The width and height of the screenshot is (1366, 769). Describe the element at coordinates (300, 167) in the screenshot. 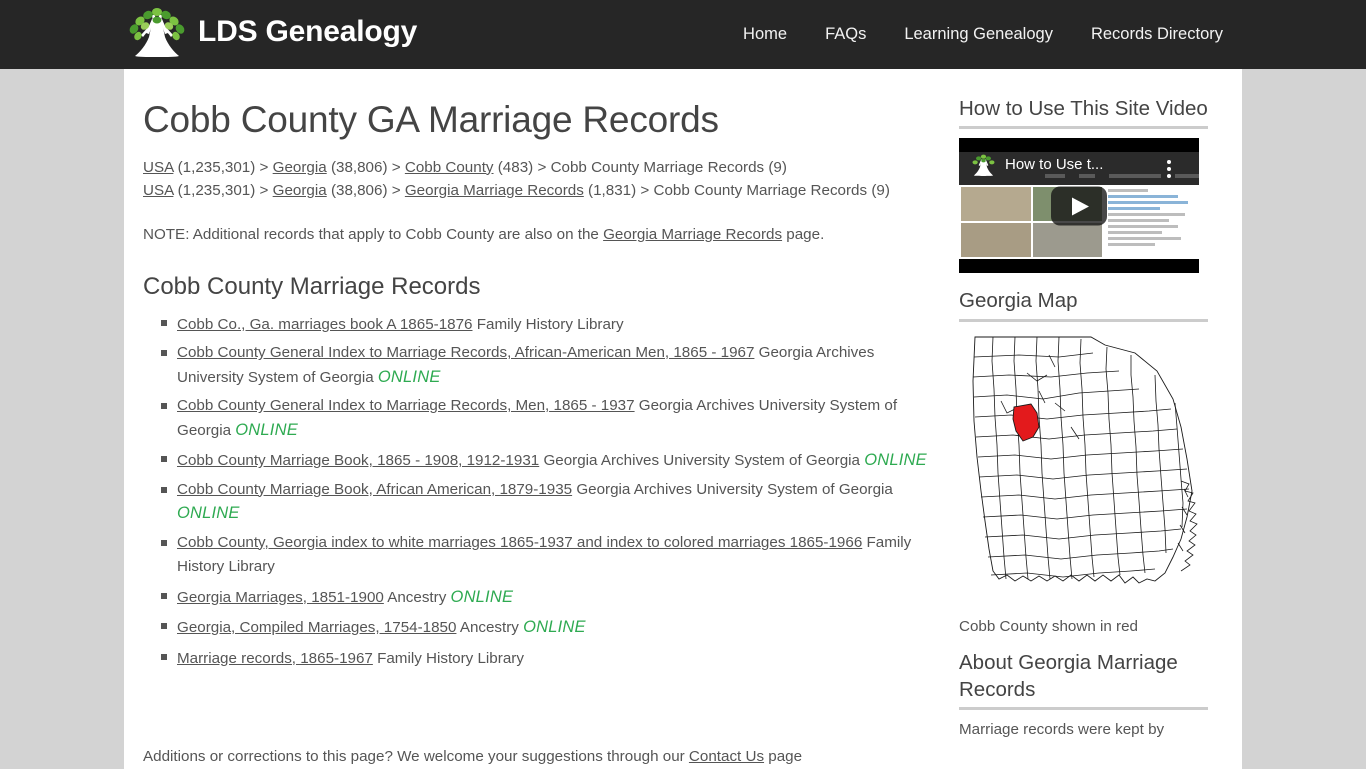

I see `breadcrumb-link-georgia: Georgia` at that location.